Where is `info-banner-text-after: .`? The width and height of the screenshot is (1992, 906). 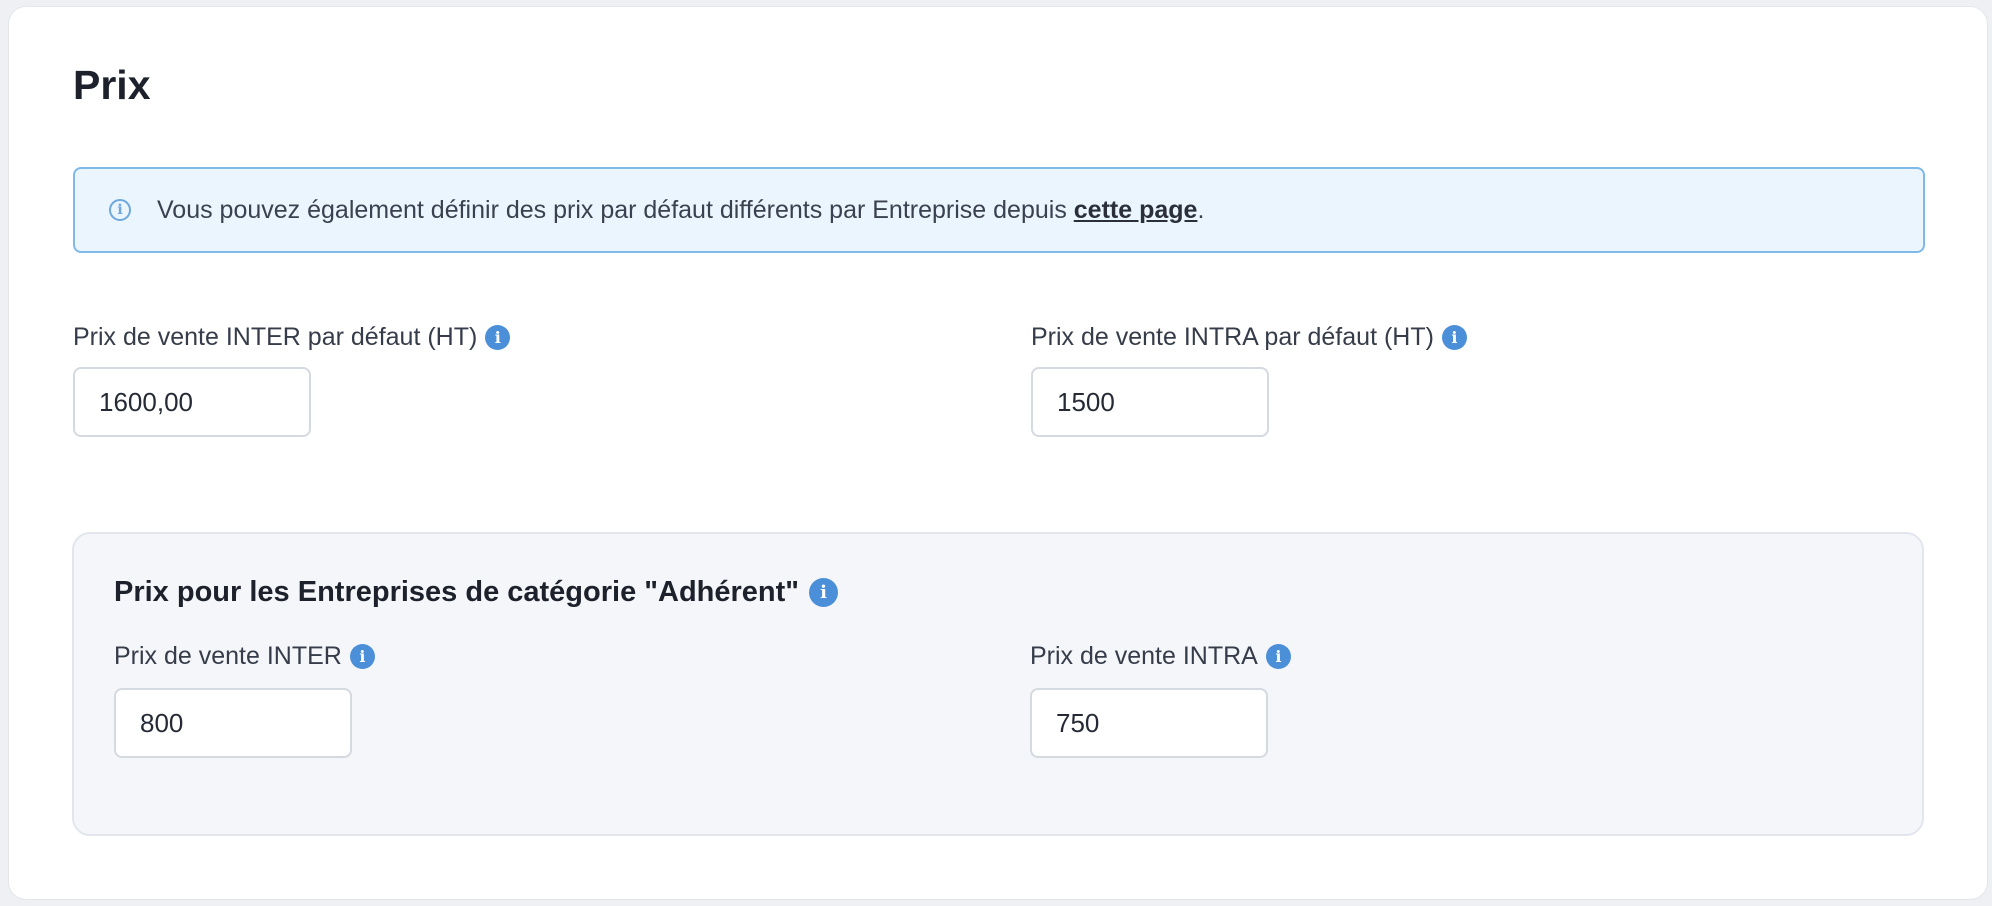
info-banner-text-after: . is located at coordinates (1201, 209).